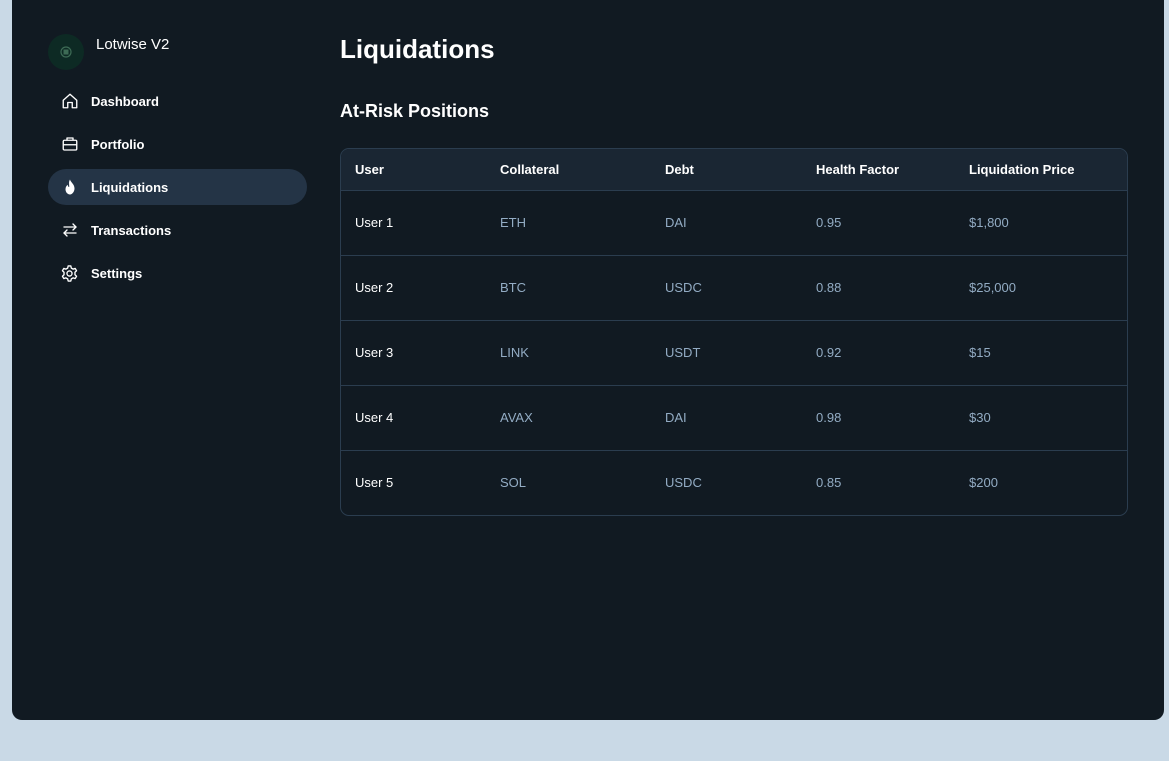  Describe the element at coordinates (415, 111) in the screenshot. I see `section-title: At-Risk Positions` at that location.